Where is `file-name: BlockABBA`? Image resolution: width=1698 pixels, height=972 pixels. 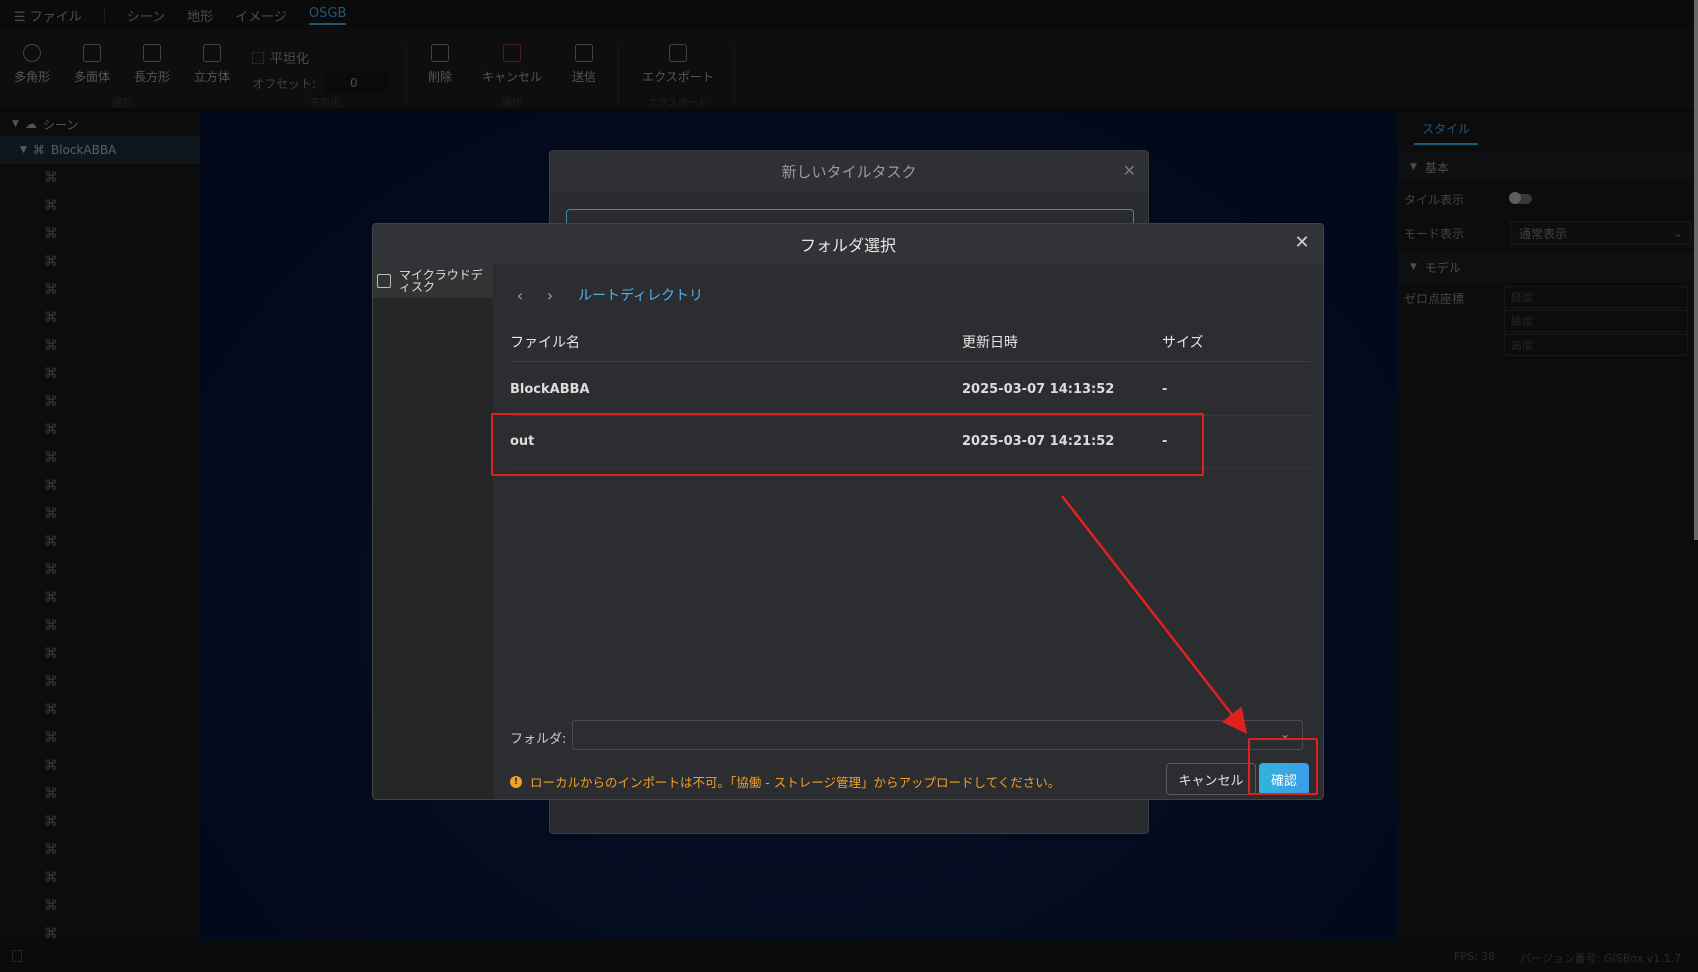 file-name: BlockABBA is located at coordinates (550, 389).